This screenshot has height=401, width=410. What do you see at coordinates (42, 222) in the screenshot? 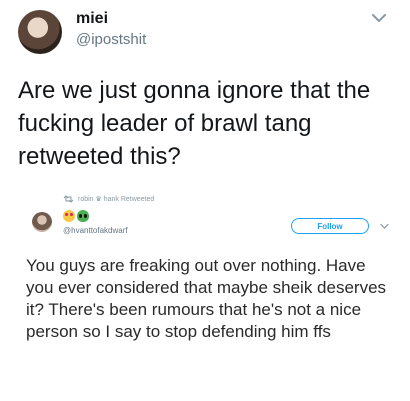
I see `embedded-avatar` at bounding box center [42, 222].